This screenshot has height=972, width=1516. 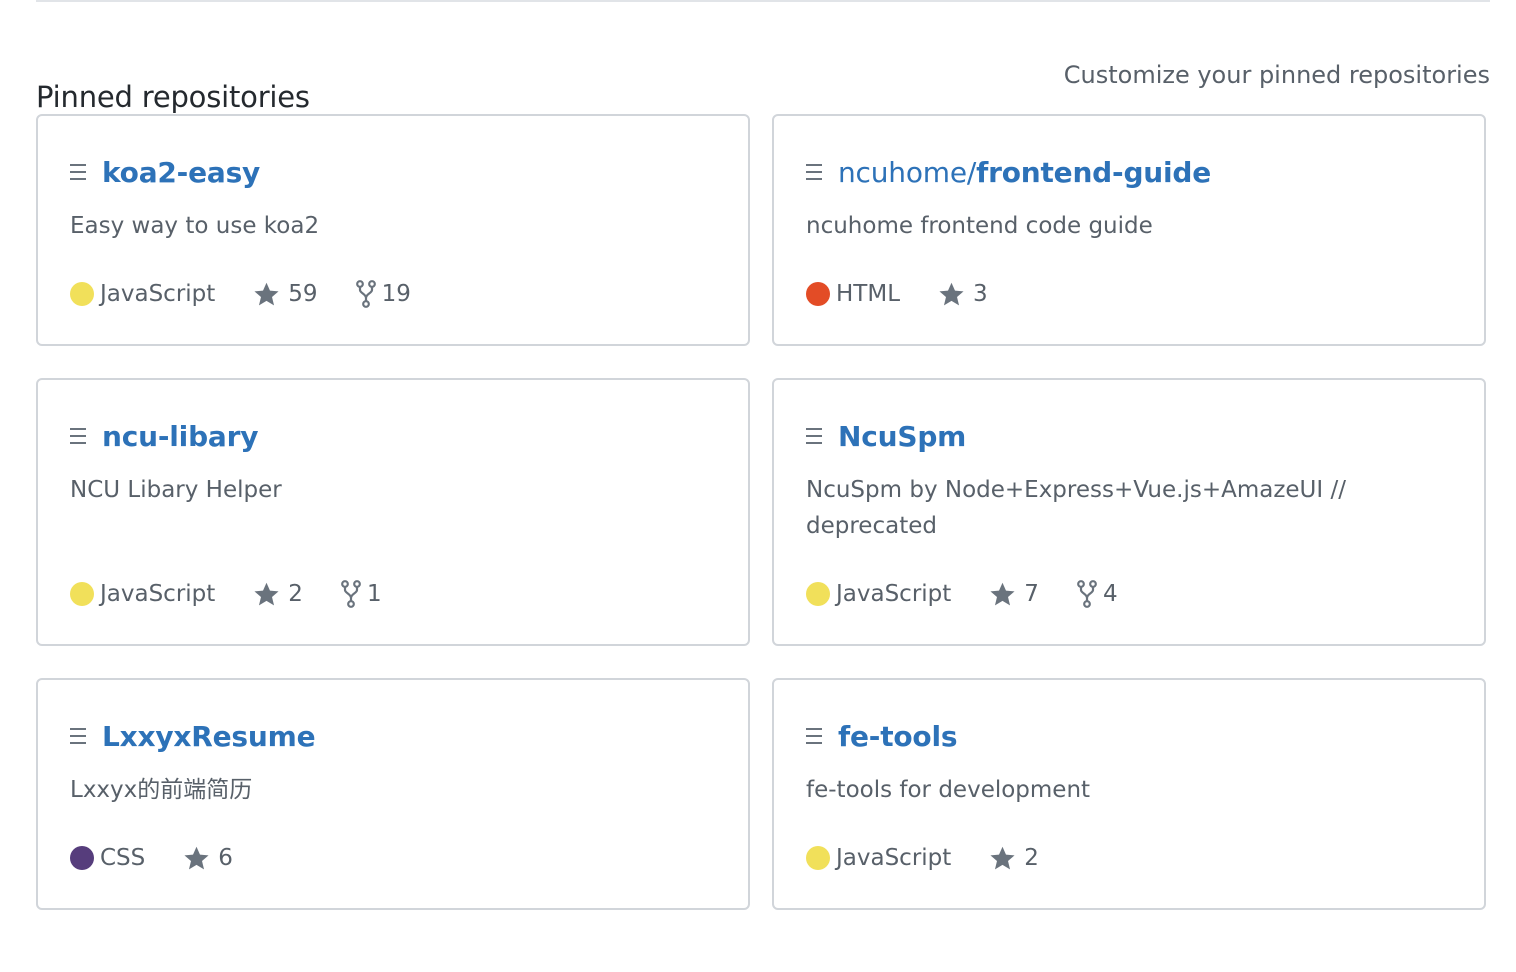 I want to click on repo-meta: JavaScript 7 4, so click(x=981, y=594).